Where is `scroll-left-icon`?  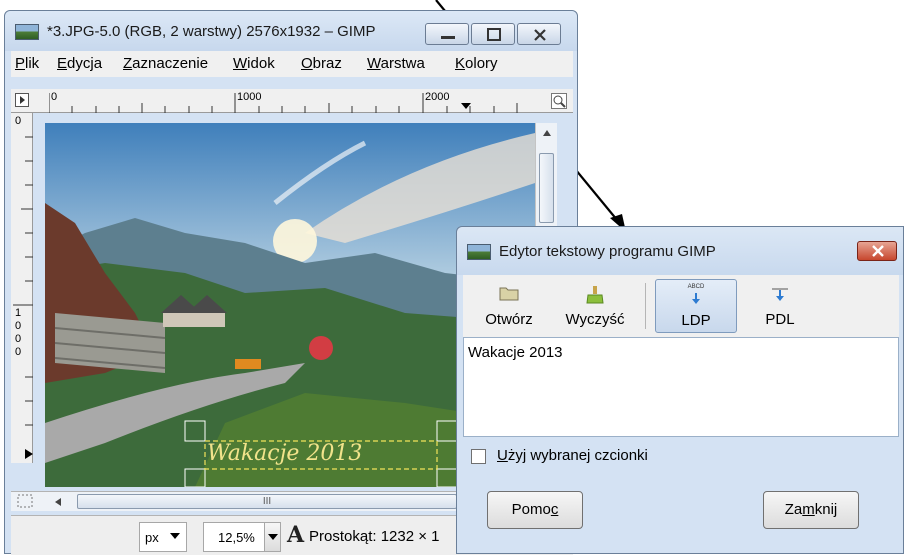
scroll-left-icon is located at coordinates (58, 502).